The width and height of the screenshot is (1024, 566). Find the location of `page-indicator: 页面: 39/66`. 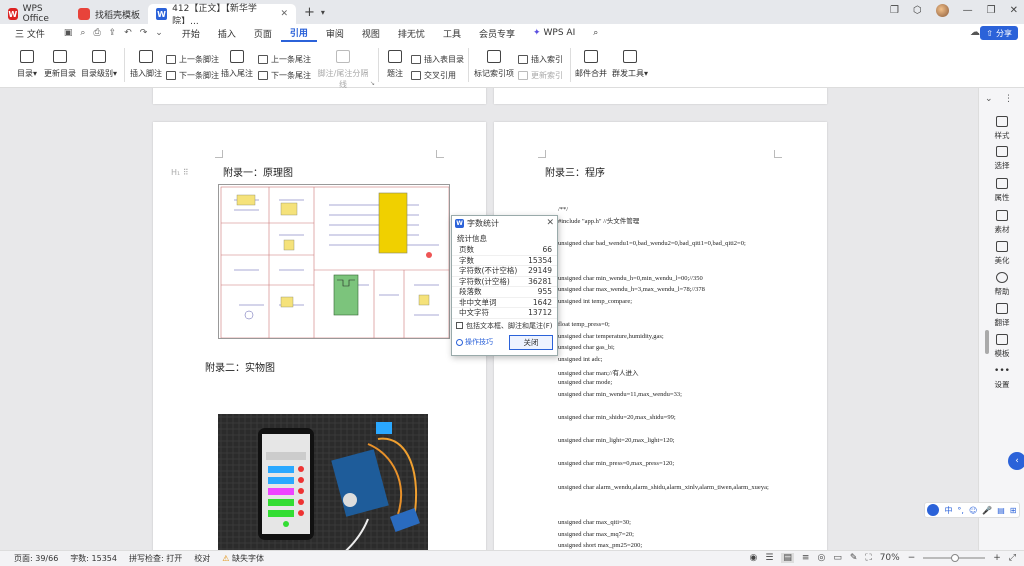

page-indicator: 页面: 39/66 is located at coordinates (36, 558).